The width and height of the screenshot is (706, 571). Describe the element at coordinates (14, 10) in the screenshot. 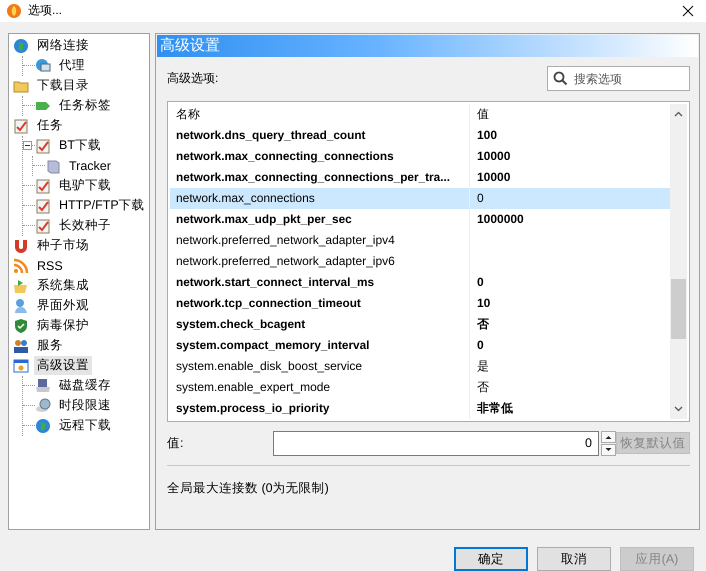

I see `app-icon` at that location.